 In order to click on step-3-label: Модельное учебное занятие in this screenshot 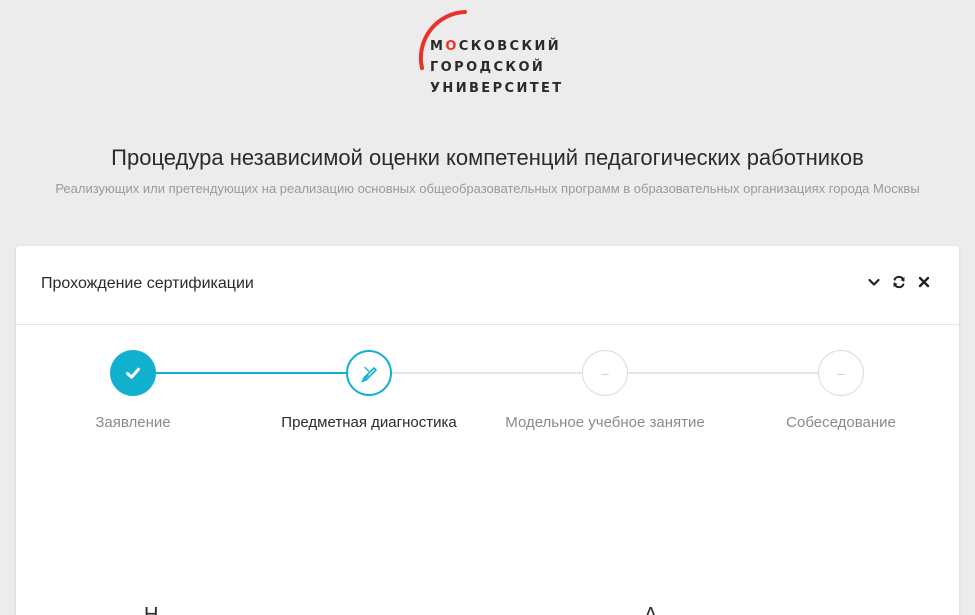, I will do `click(605, 422)`.